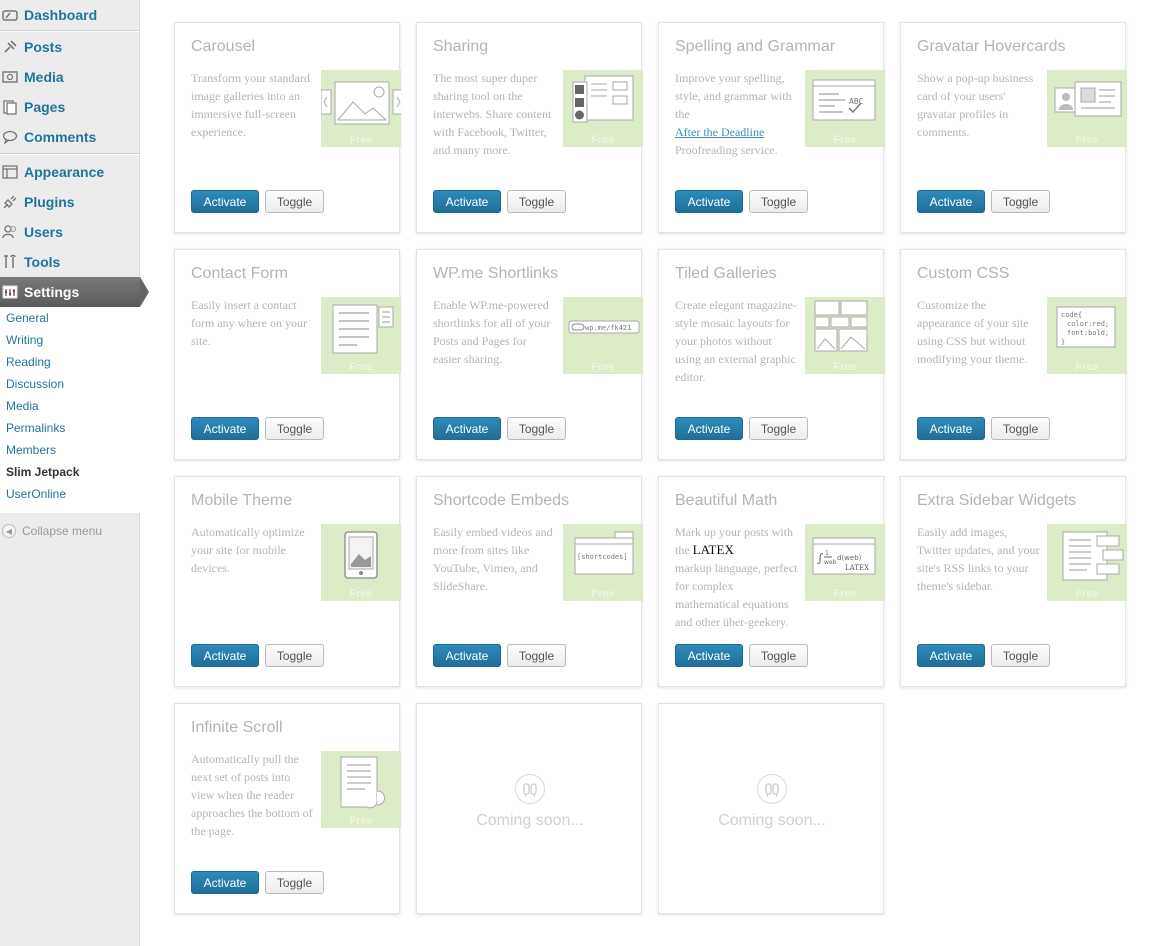  I want to click on menu-dashboard-label: Dashboard, so click(61, 15).